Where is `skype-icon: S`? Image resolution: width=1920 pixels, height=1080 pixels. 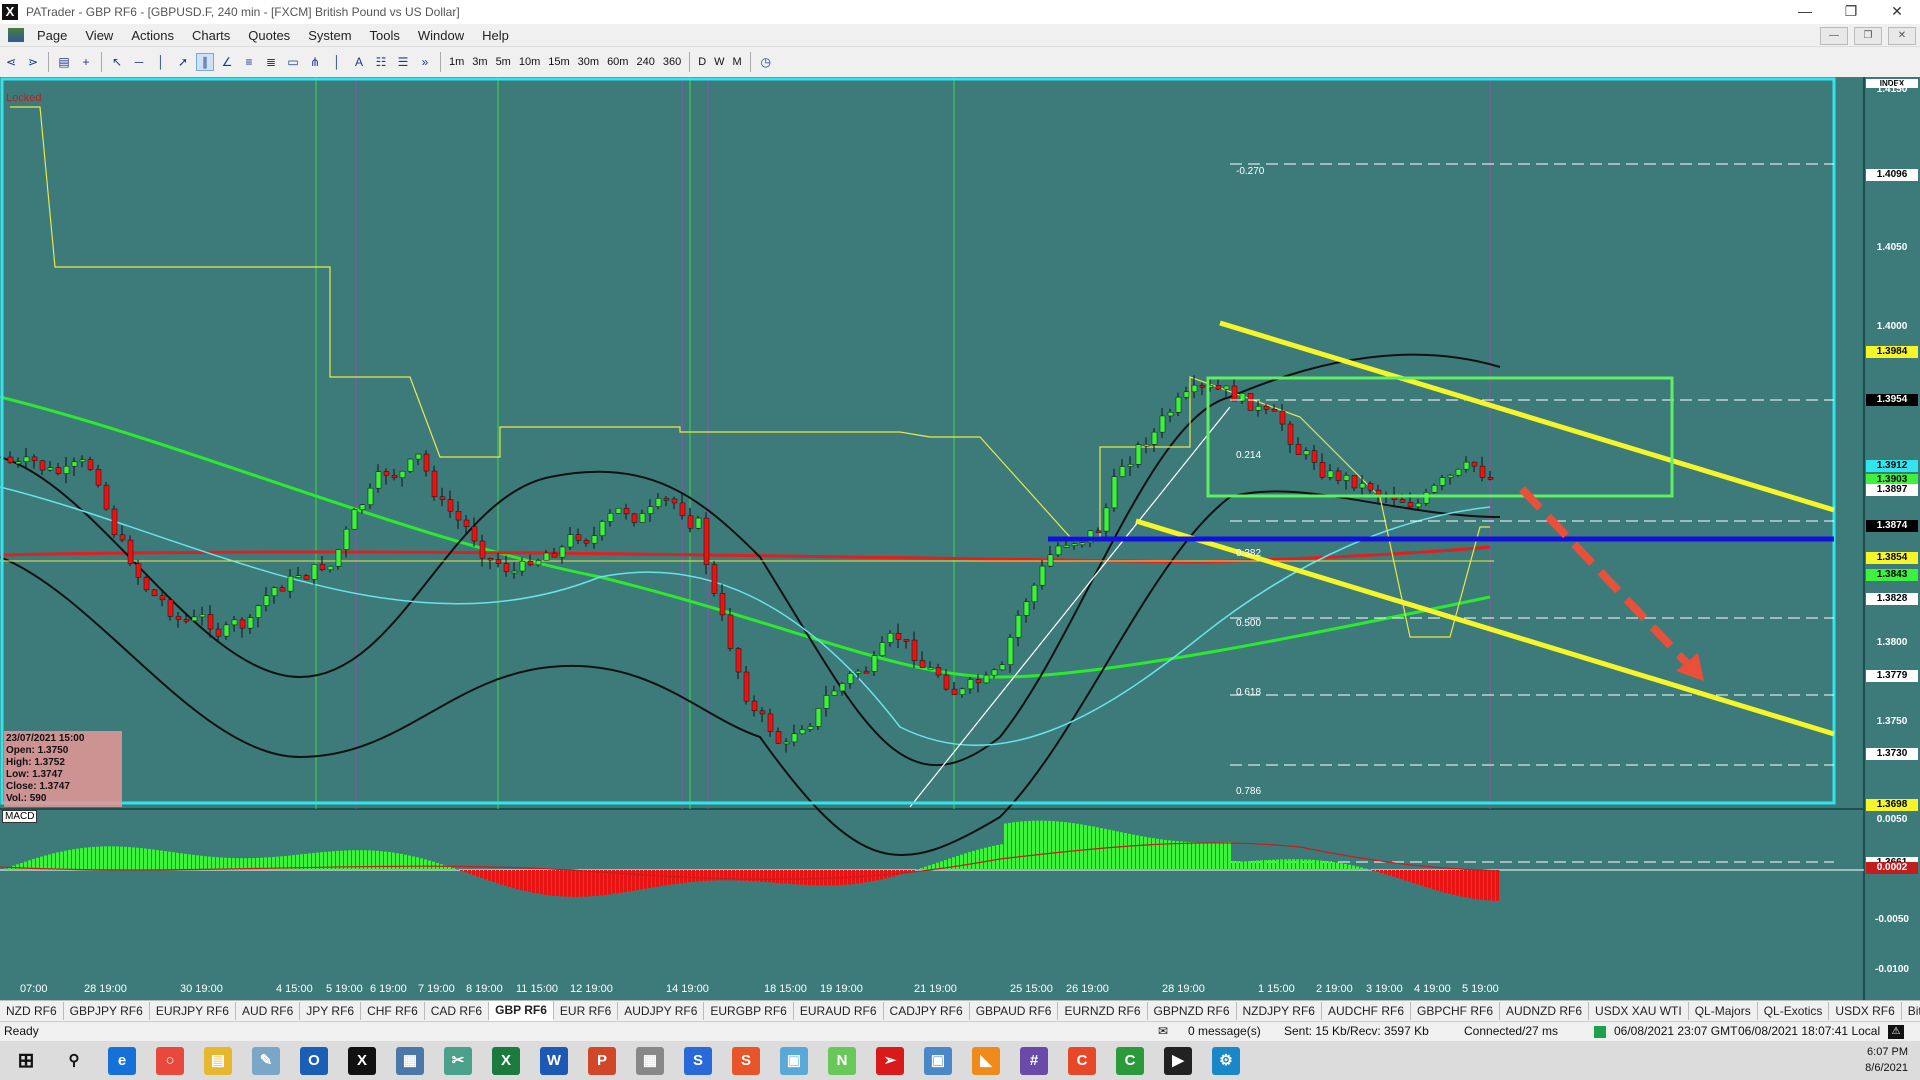 skype-icon: S is located at coordinates (698, 1060).